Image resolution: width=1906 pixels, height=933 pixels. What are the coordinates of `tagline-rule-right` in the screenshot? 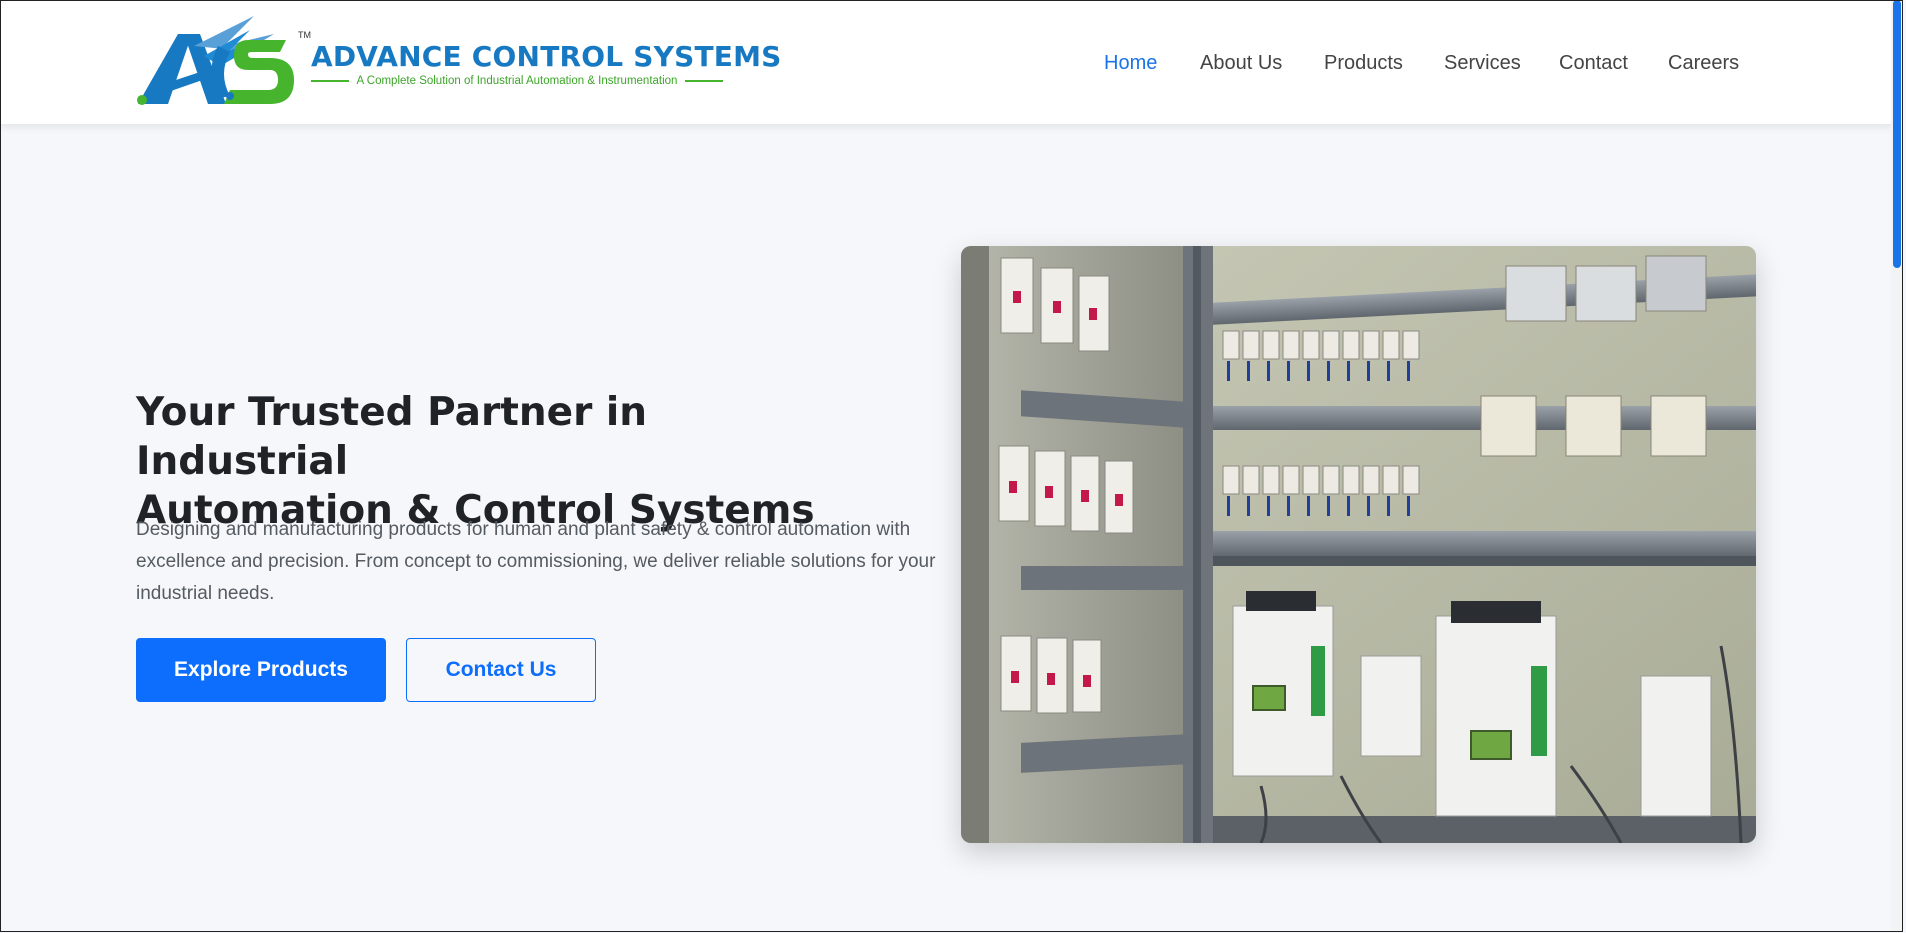 It's located at (704, 81).